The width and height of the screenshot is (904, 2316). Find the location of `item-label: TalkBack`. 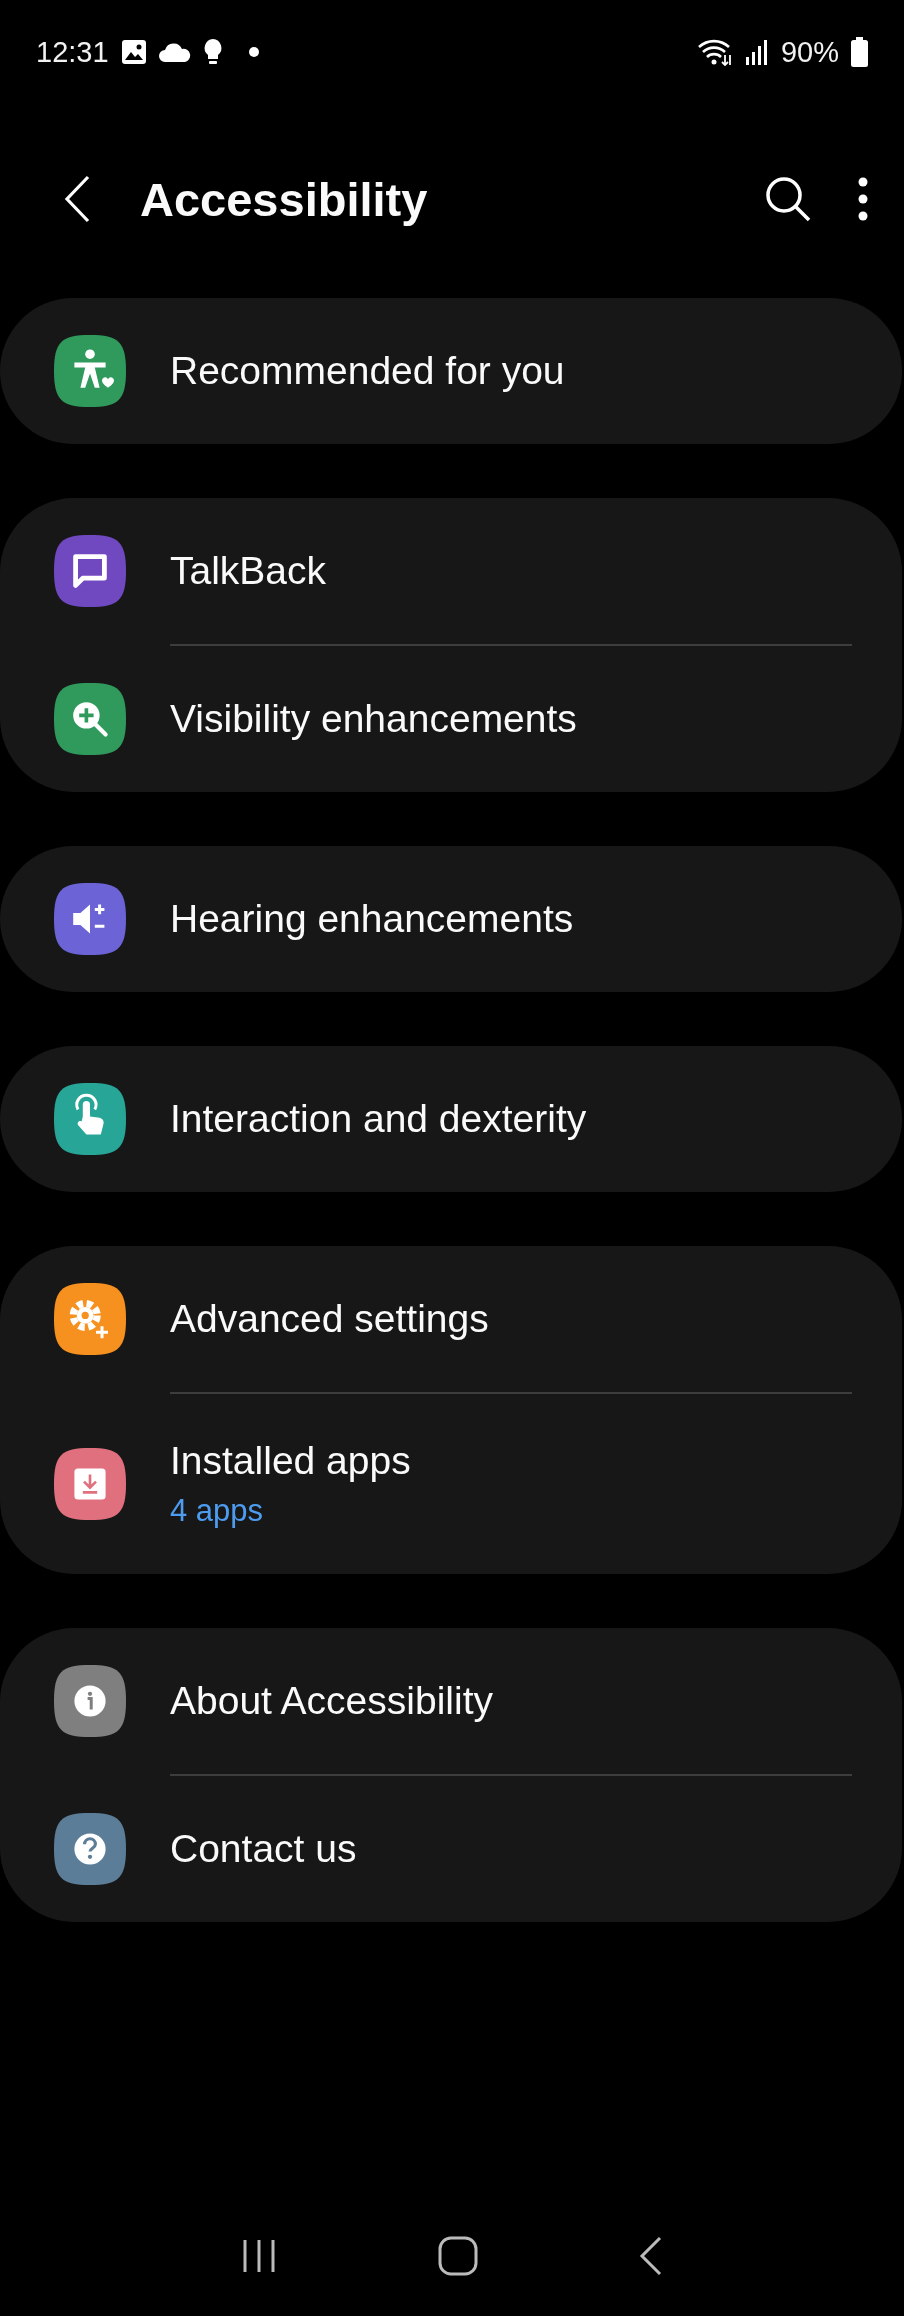

item-label: TalkBack is located at coordinates (248, 571).